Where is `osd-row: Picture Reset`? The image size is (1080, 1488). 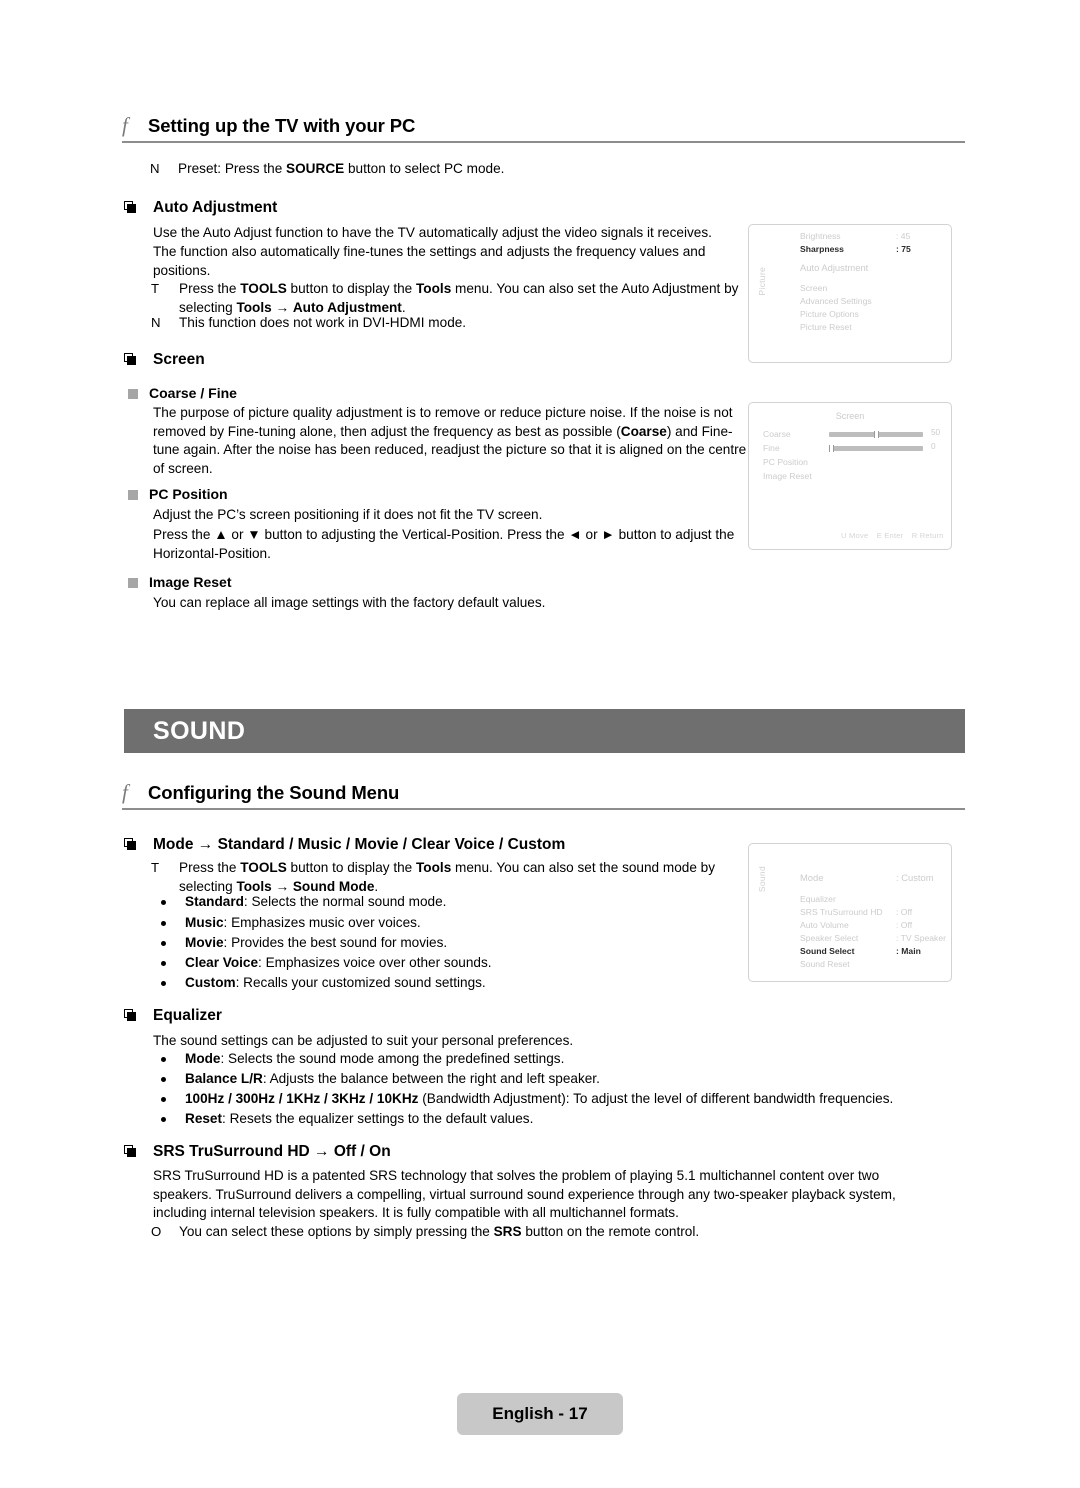 osd-row: Picture Reset is located at coordinates (848, 327).